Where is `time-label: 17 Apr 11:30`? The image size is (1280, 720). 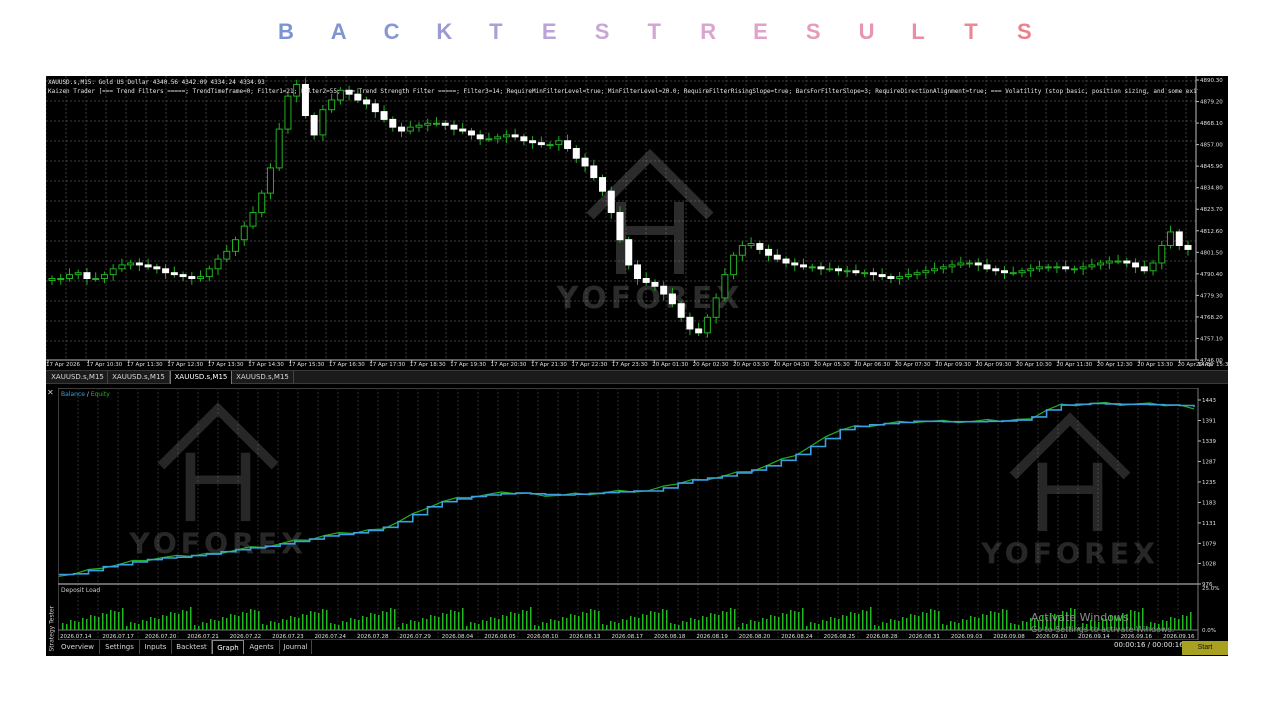
time-label: 17 Apr 11:30 is located at coordinates (145, 365).